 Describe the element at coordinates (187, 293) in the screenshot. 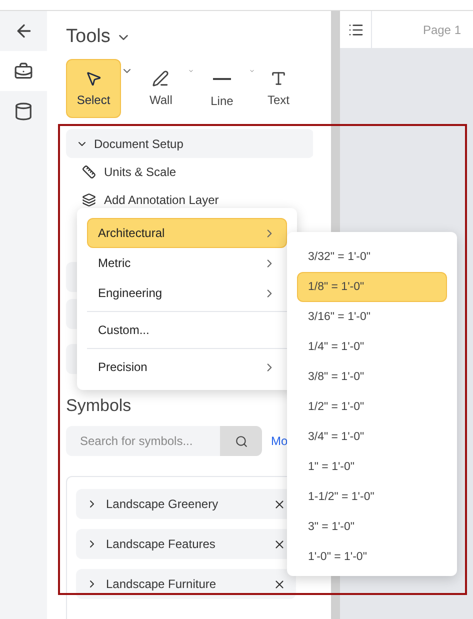

I see `menu-item: Engineering` at that location.